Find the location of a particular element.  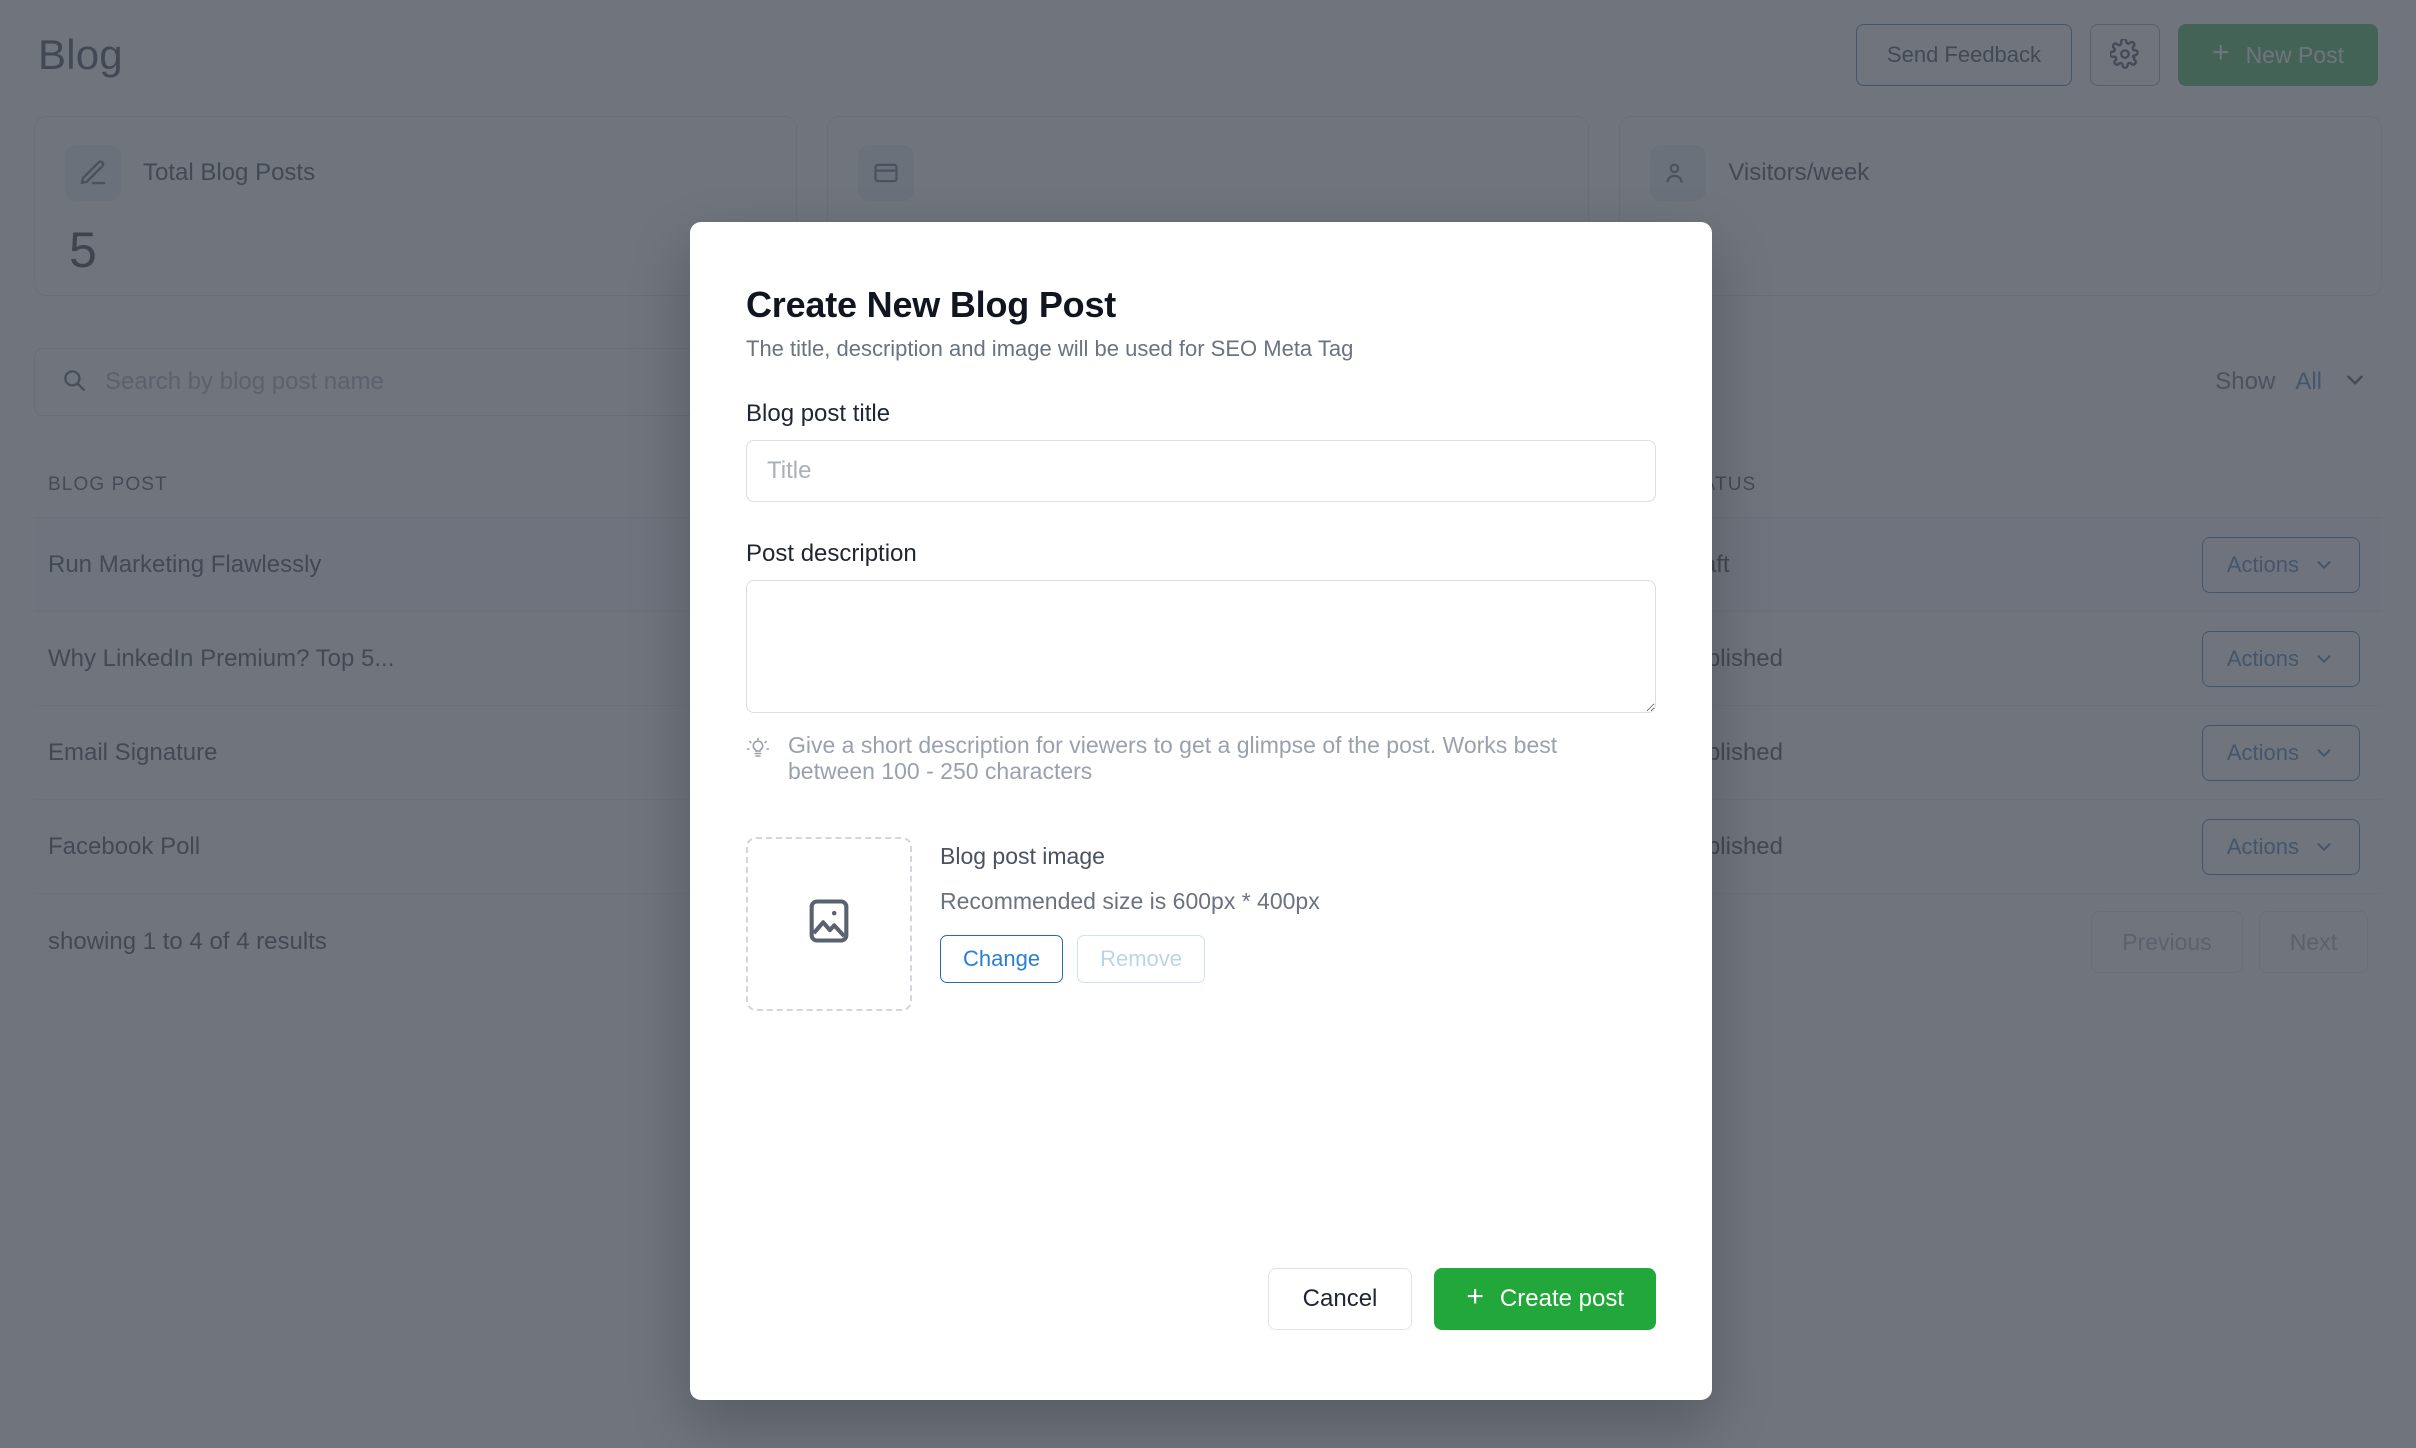

image-buttons: Change Remove is located at coordinates (1130, 958).